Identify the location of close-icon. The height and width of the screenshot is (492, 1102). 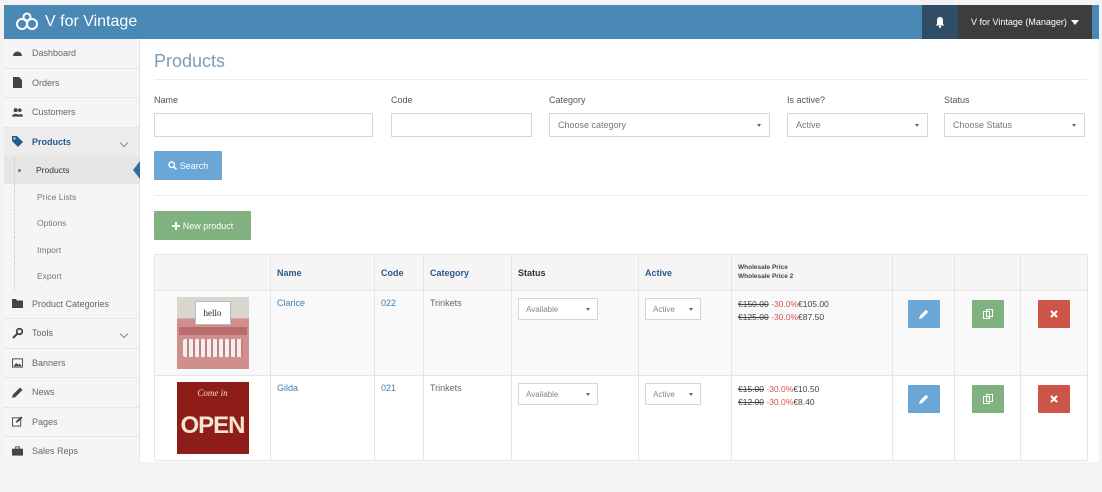
(1054, 314).